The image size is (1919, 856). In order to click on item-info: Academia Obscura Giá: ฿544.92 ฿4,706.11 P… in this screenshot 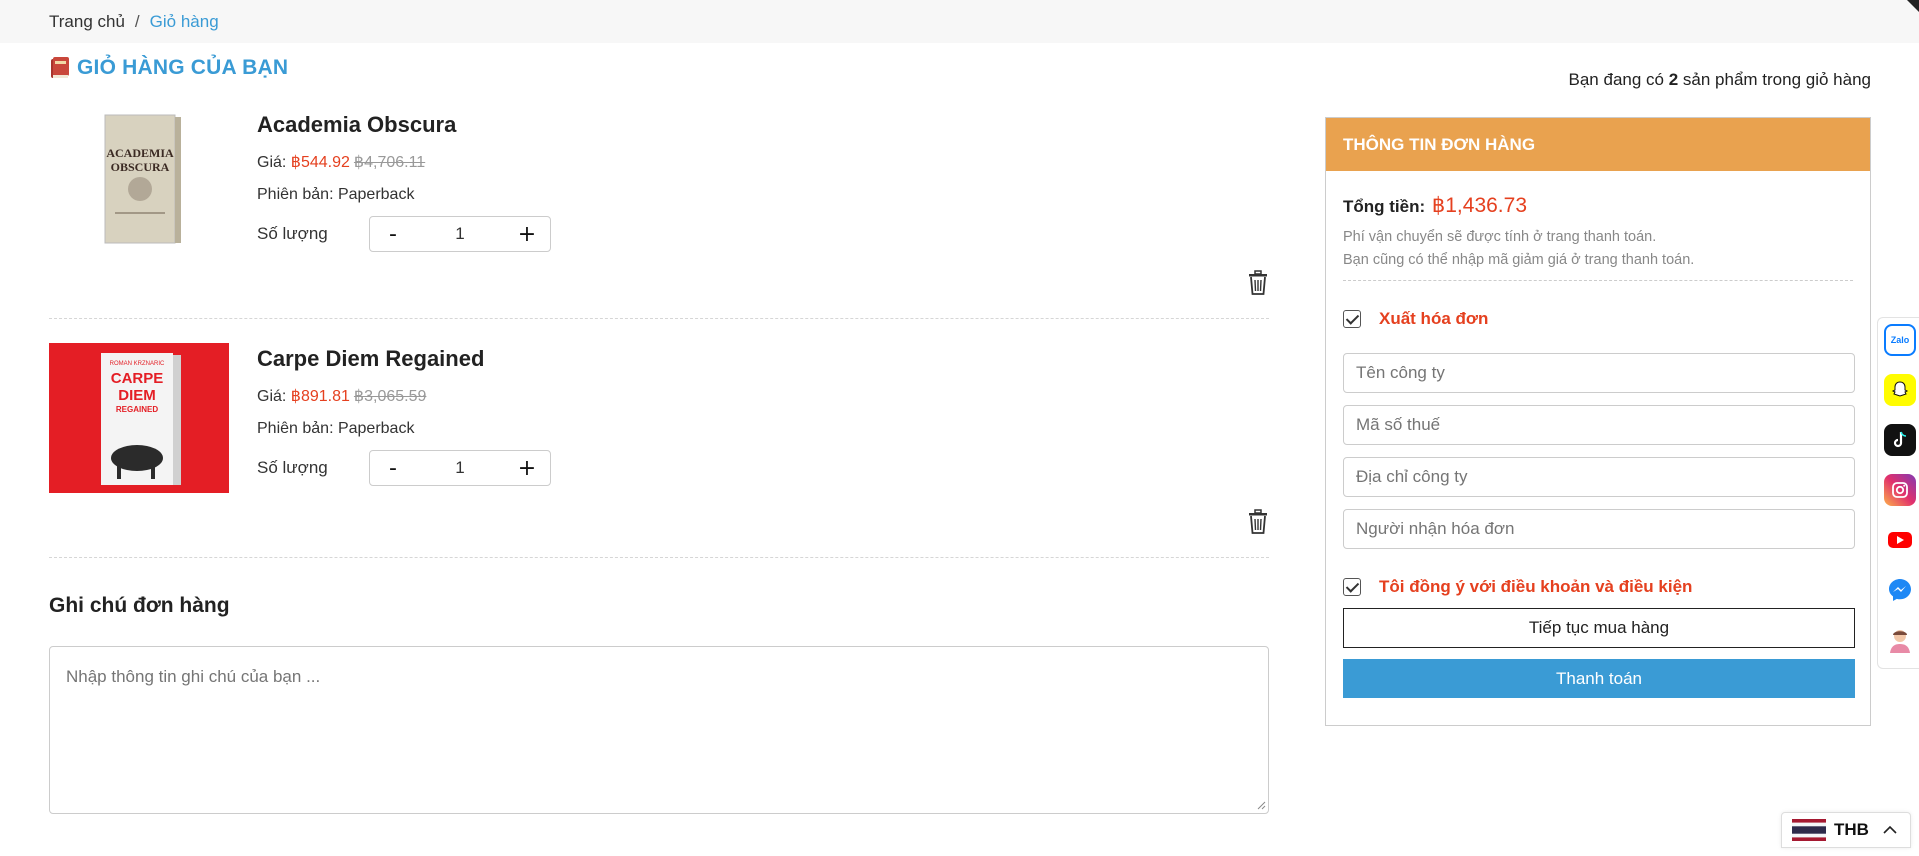, I will do `click(404, 182)`.